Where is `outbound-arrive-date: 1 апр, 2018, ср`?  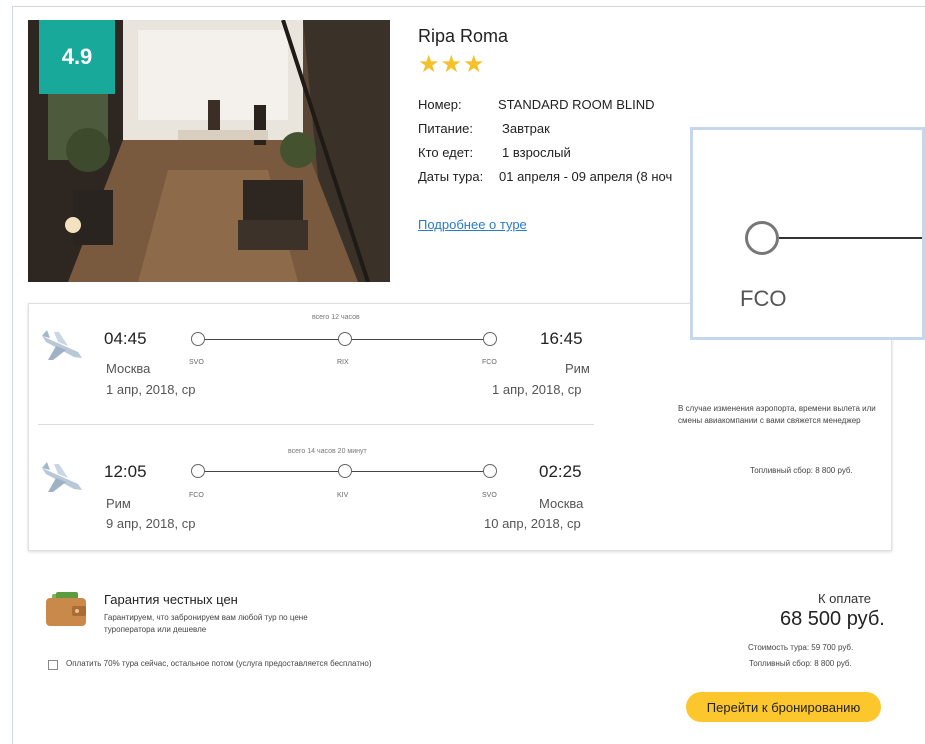 outbound-arrive-date: 1 апр, 2018, ср is located at coordinates (537, 389).